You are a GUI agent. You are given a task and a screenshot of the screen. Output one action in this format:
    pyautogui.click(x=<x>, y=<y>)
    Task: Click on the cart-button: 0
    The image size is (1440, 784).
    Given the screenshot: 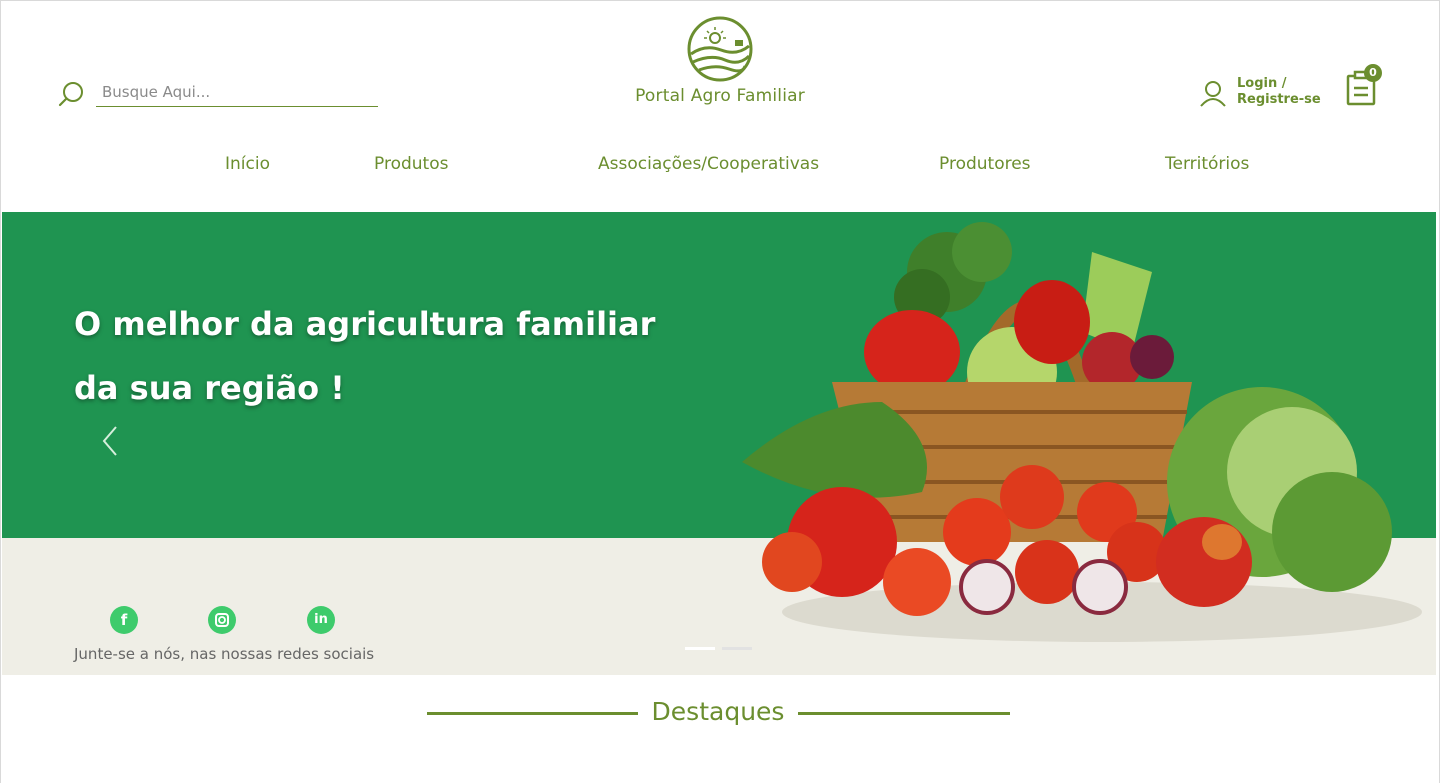 What is the action you would take?
    pyautogui.click(x=1364, y=86)
    